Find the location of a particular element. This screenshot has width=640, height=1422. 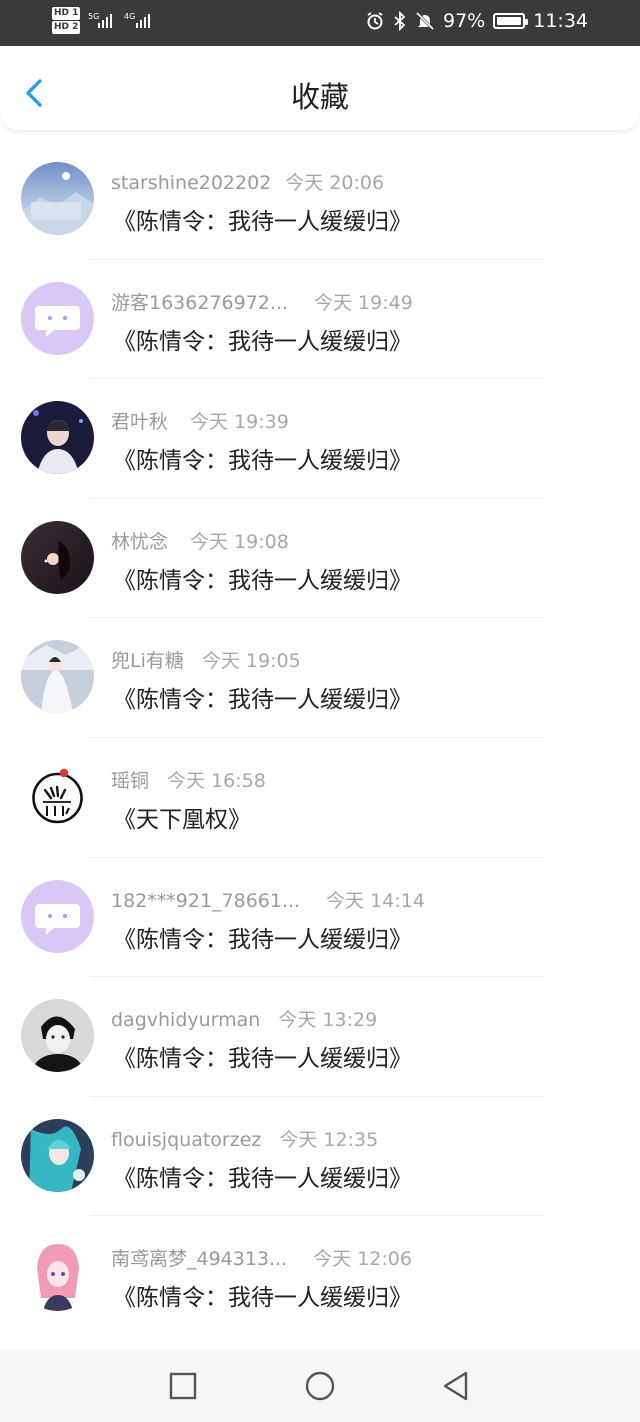

status-bar: HD 1 HD 2 5G 4G 97% 11:34 is located at coordinates (320, 23).